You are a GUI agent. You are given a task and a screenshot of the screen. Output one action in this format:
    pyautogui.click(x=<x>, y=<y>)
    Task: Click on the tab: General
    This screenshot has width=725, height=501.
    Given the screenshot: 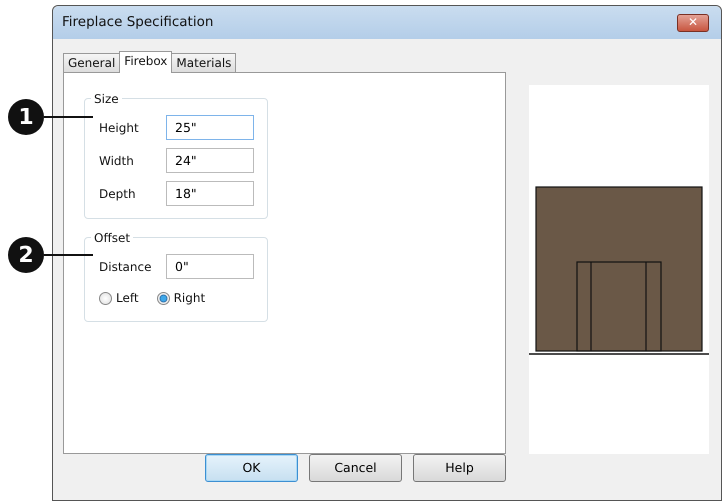 What is the action you would take?
    pyautogui.click(x=91, y=62)
    